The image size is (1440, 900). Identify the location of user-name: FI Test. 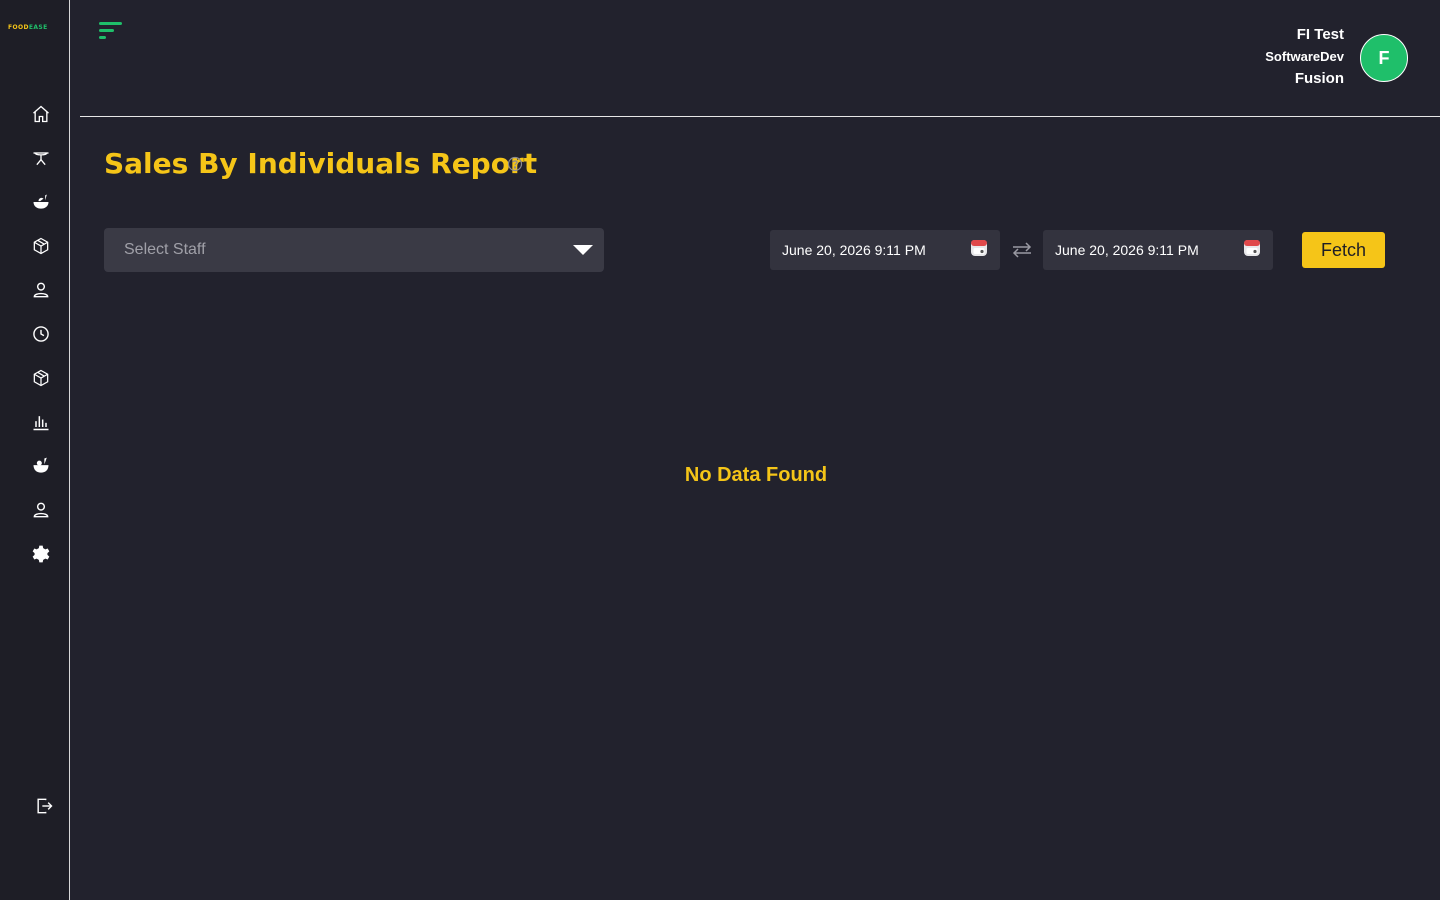
(1320, 34).